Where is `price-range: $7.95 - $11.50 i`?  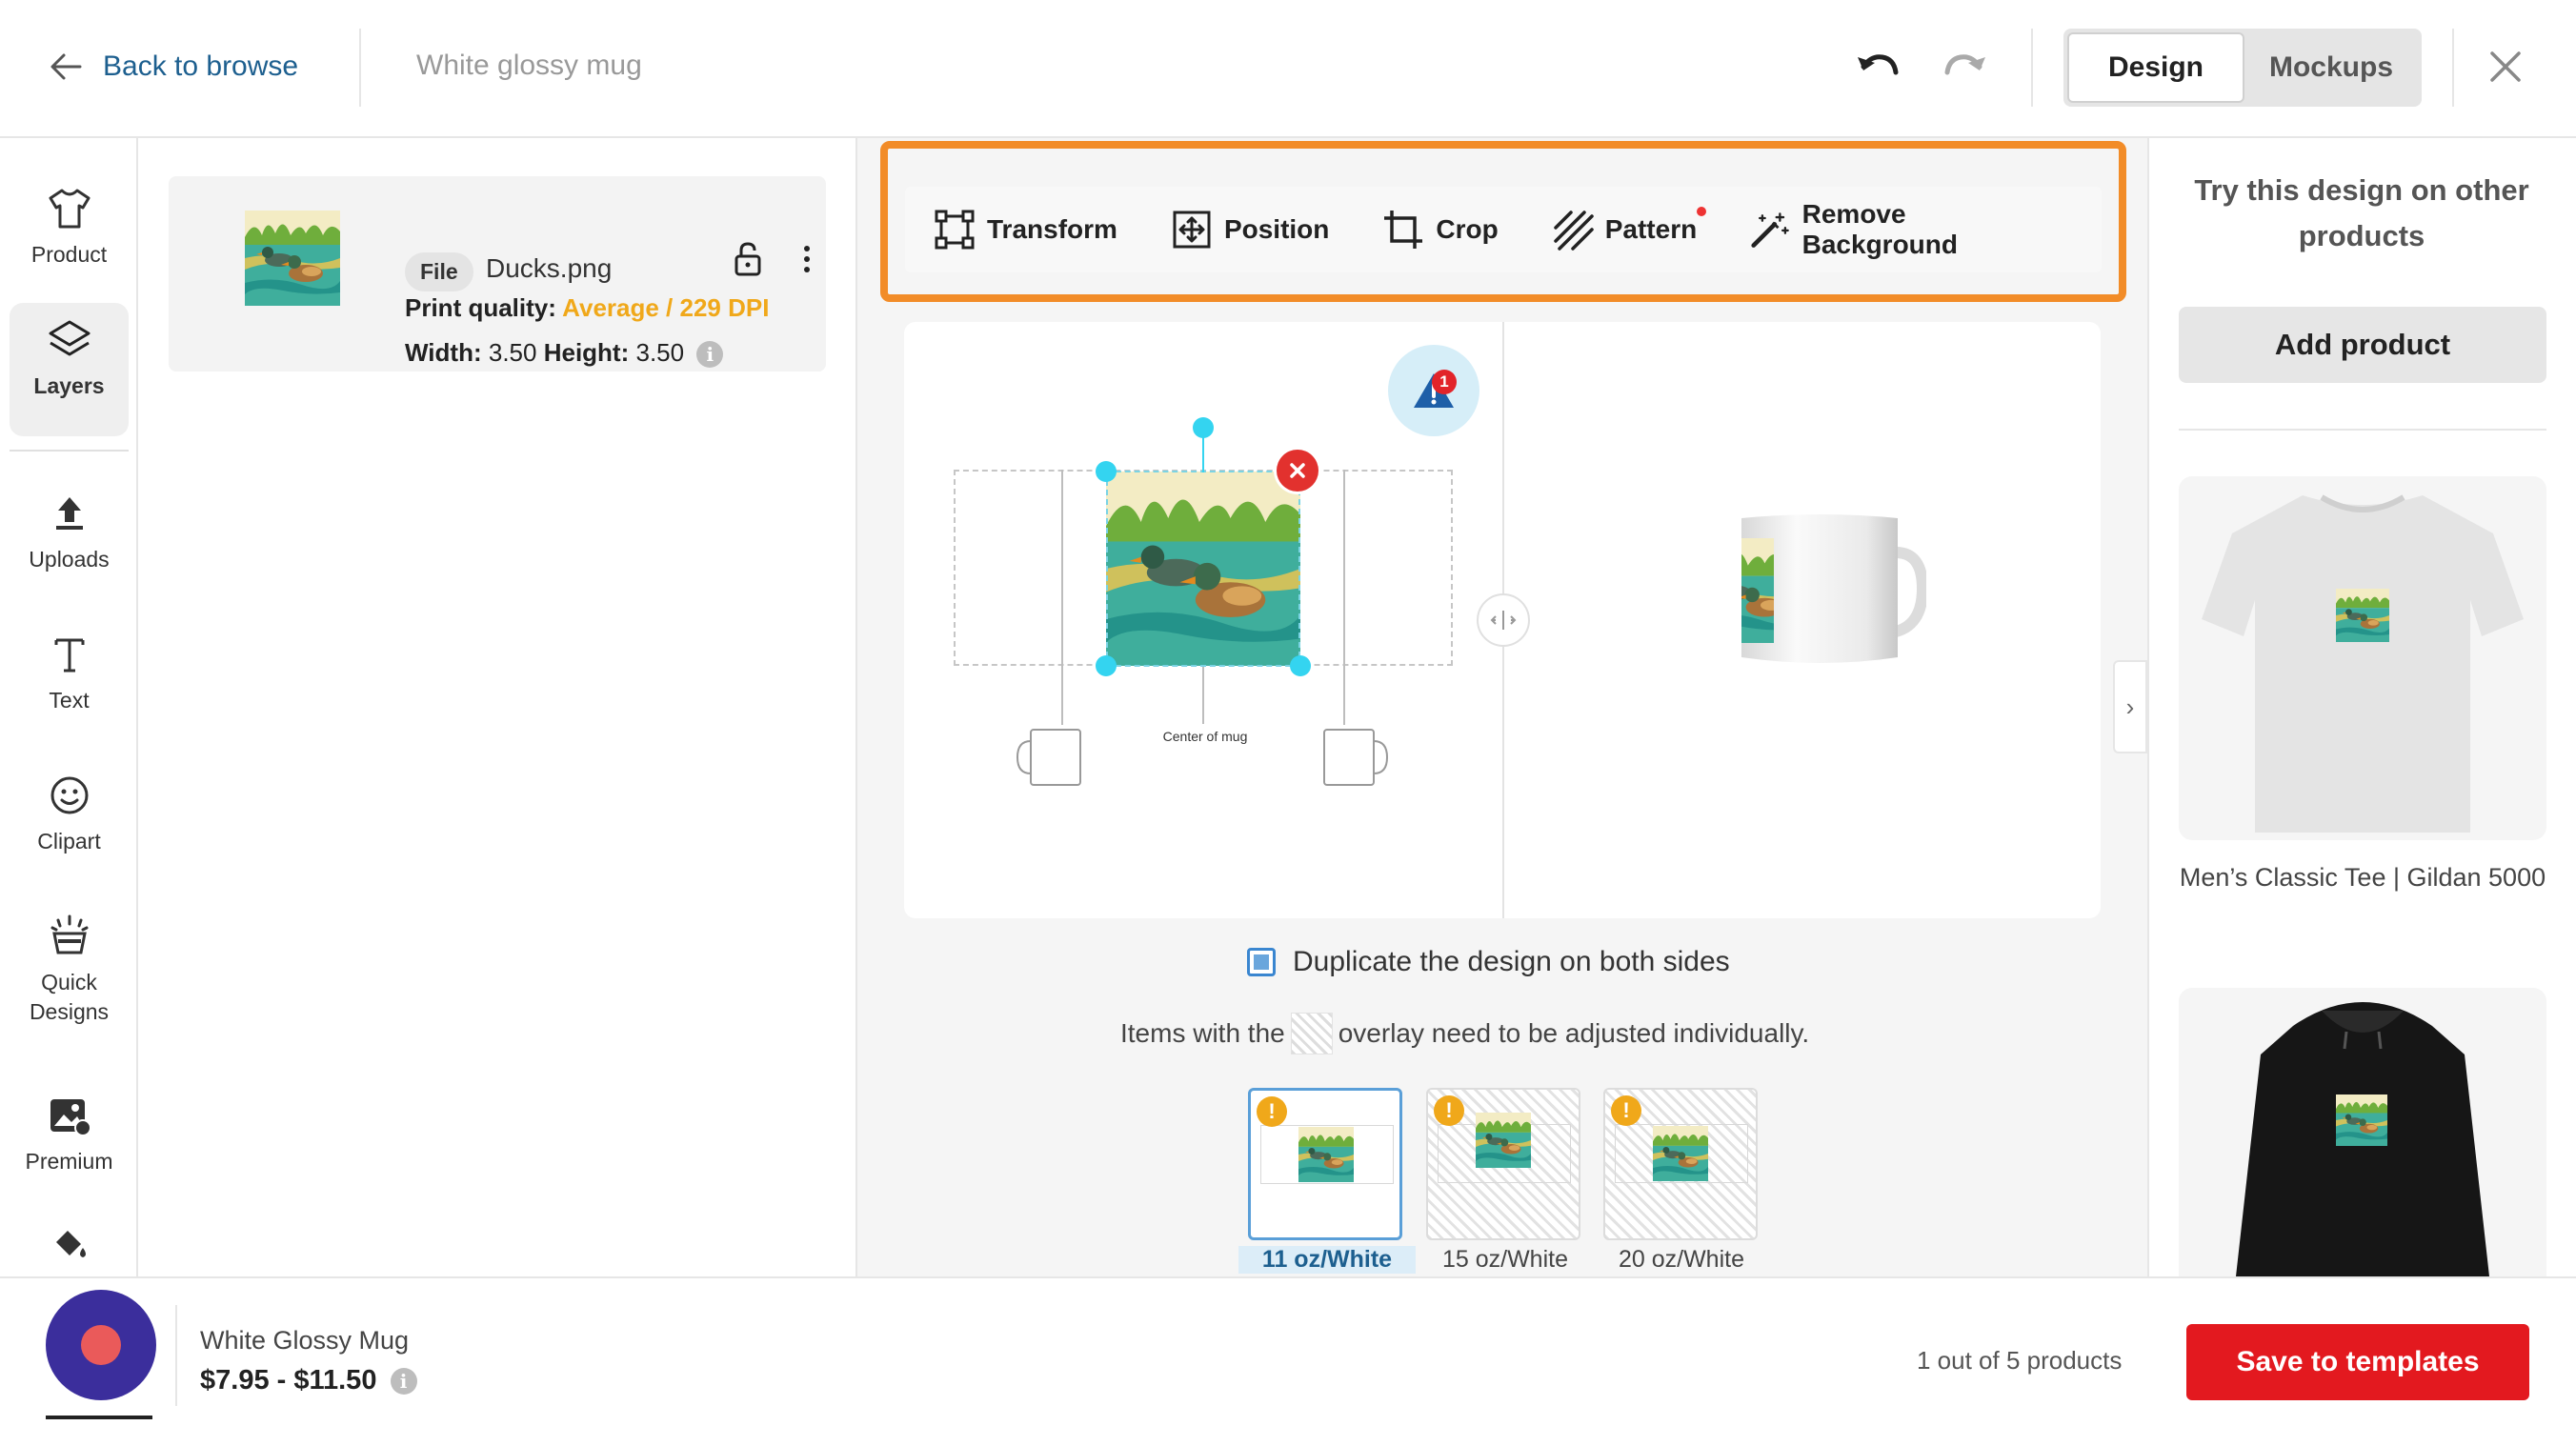
price-range: $7.95 - $11.50 i is located at coordinates (309, 1381).